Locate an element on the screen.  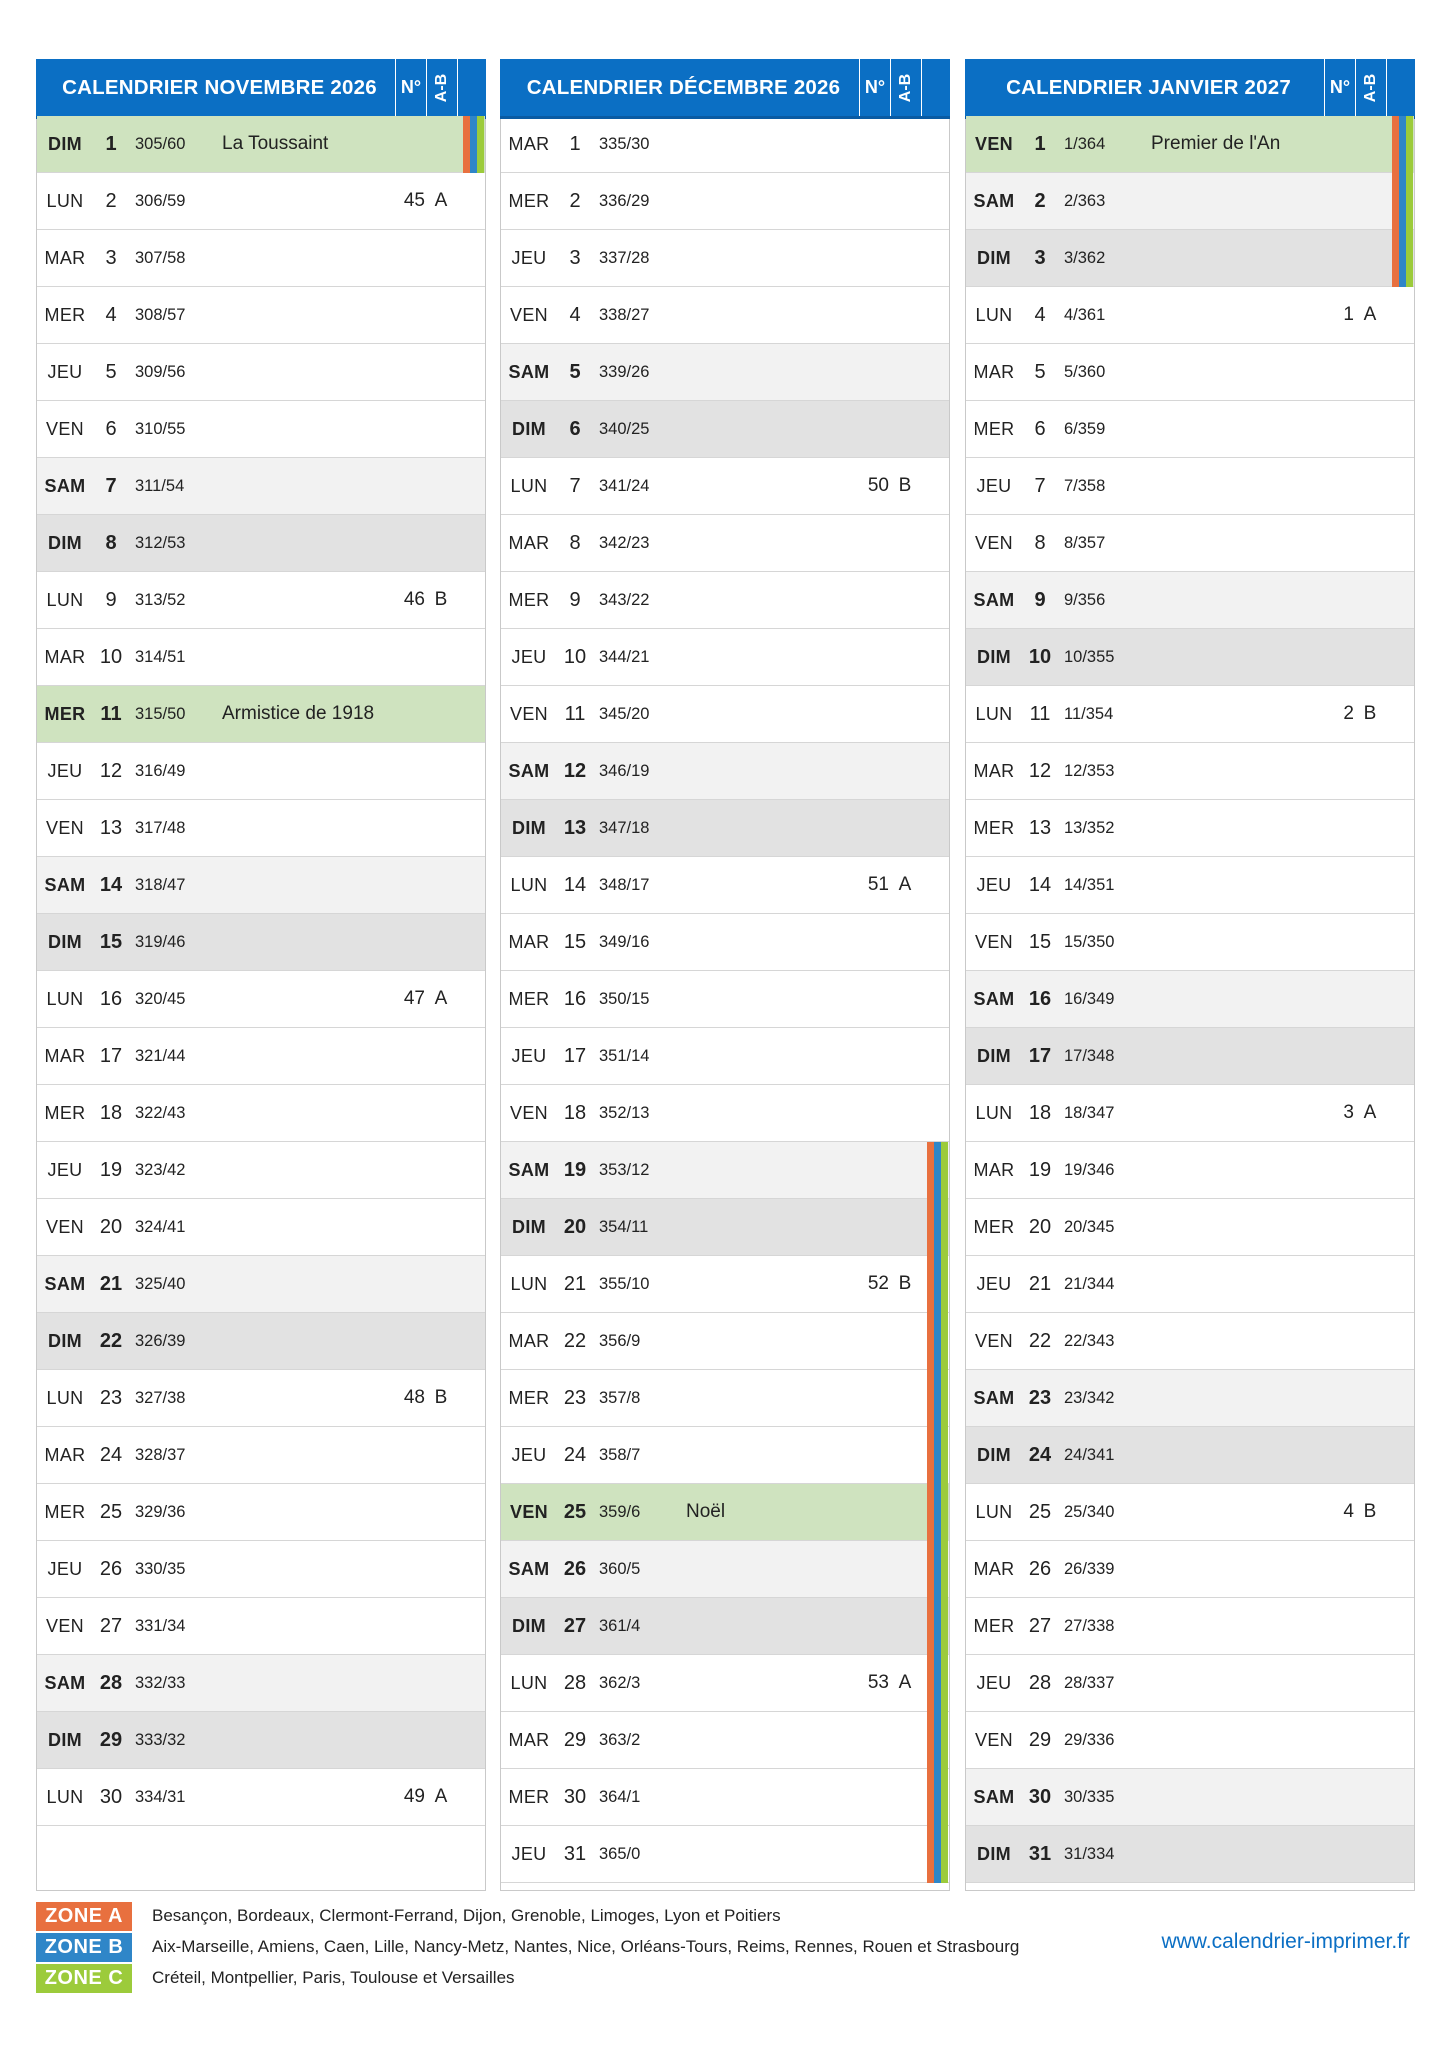
day-row: MAR 17 321/44 is located at coordinates (261, 1056).